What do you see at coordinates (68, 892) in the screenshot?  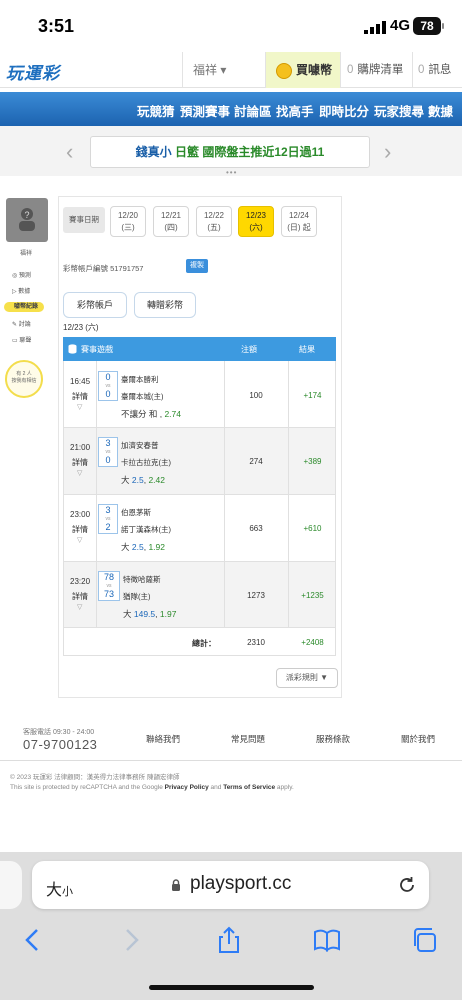 I see `aa-small: 小` at bounding box center [68, 892].